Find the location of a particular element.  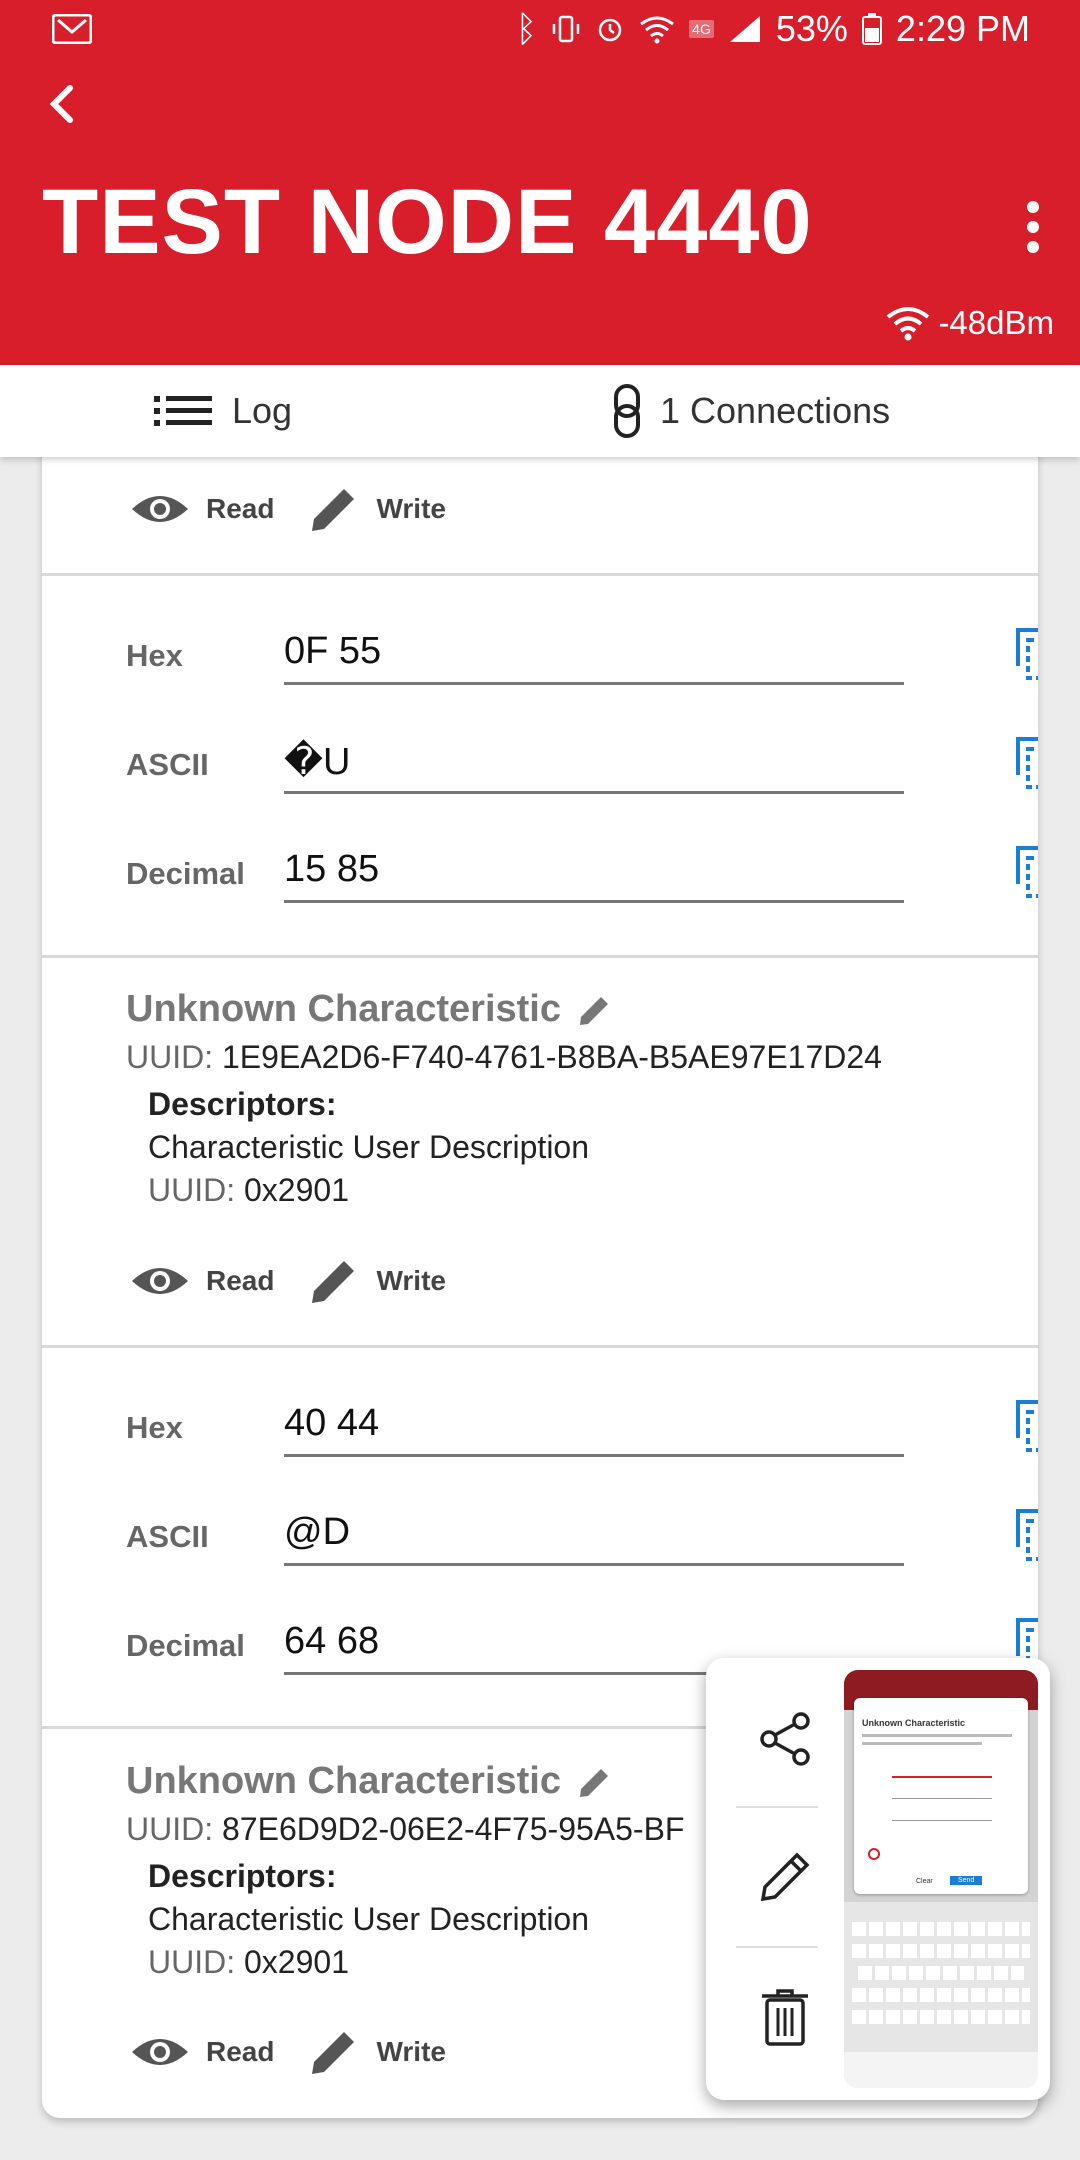

rssi-value: -48dBm is located at coordinates (996, 322).